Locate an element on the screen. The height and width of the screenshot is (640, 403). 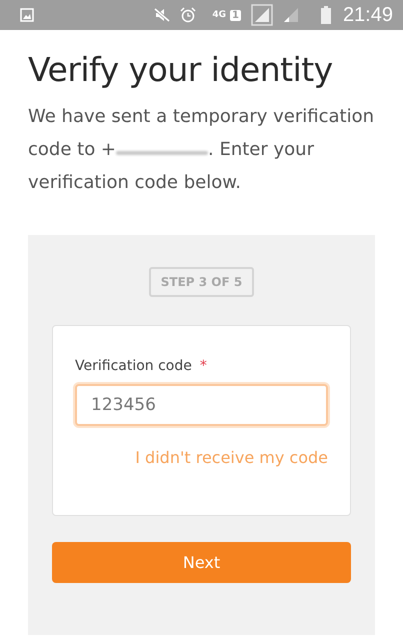
field-label: Verification code is located at coordinates (133, 366).